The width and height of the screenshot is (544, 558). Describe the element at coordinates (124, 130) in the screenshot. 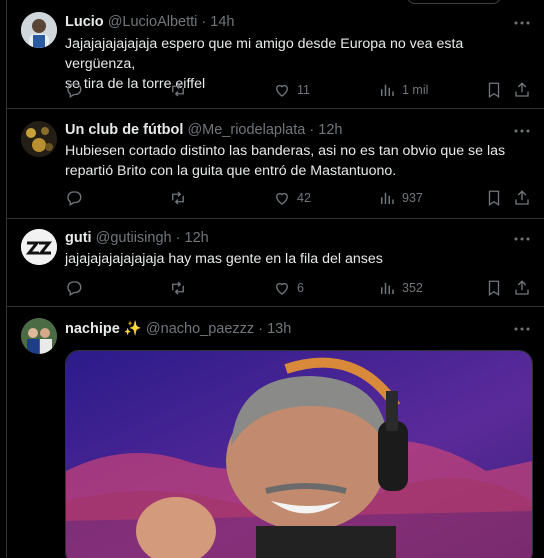

I see `display-name: Un club de fútbol` at that location.